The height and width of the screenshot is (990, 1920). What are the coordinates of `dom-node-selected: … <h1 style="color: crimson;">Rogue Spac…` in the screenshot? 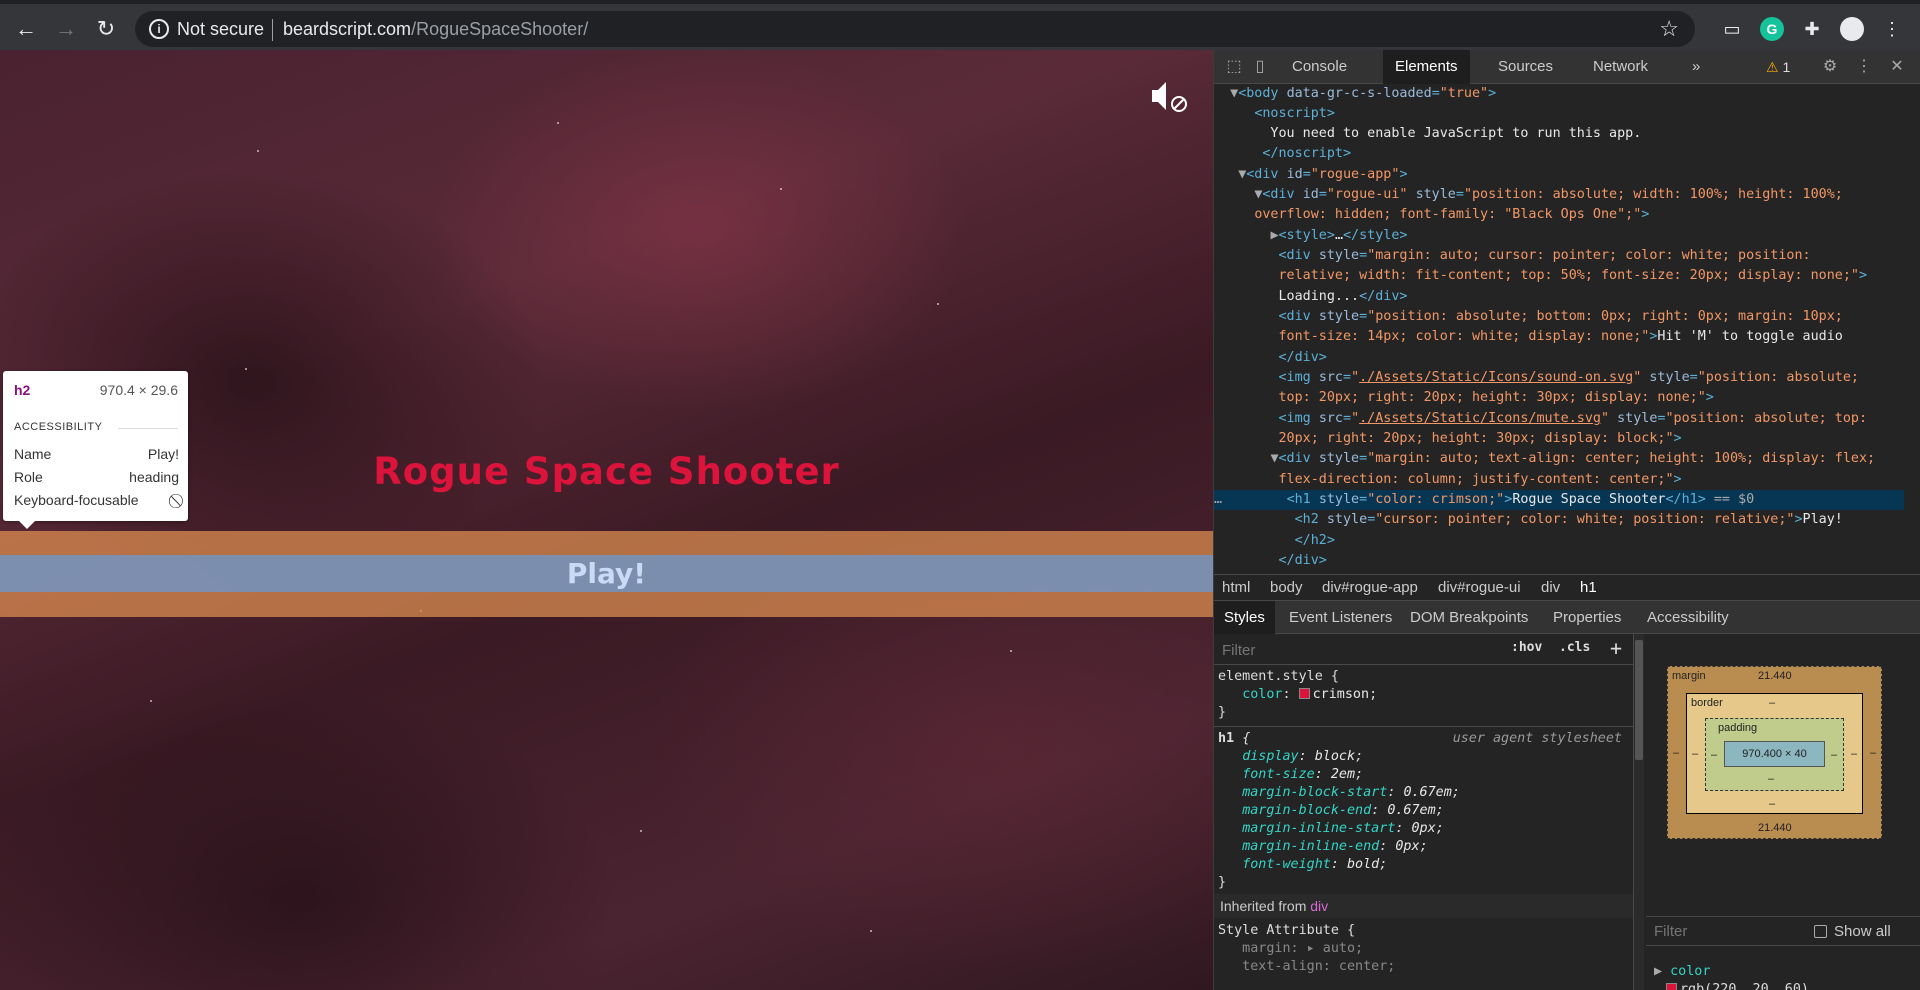 It's located at (1559, 500).